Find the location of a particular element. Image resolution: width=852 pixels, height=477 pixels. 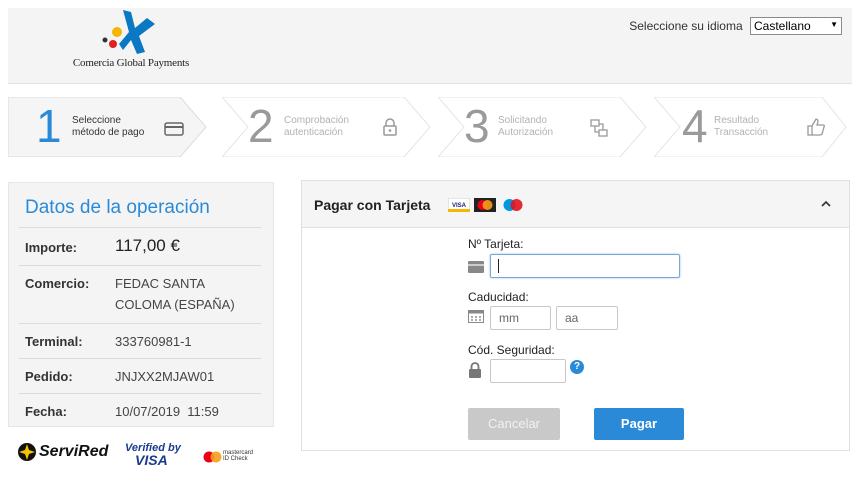

credit-card-icon is located at coordinates (476, 269).